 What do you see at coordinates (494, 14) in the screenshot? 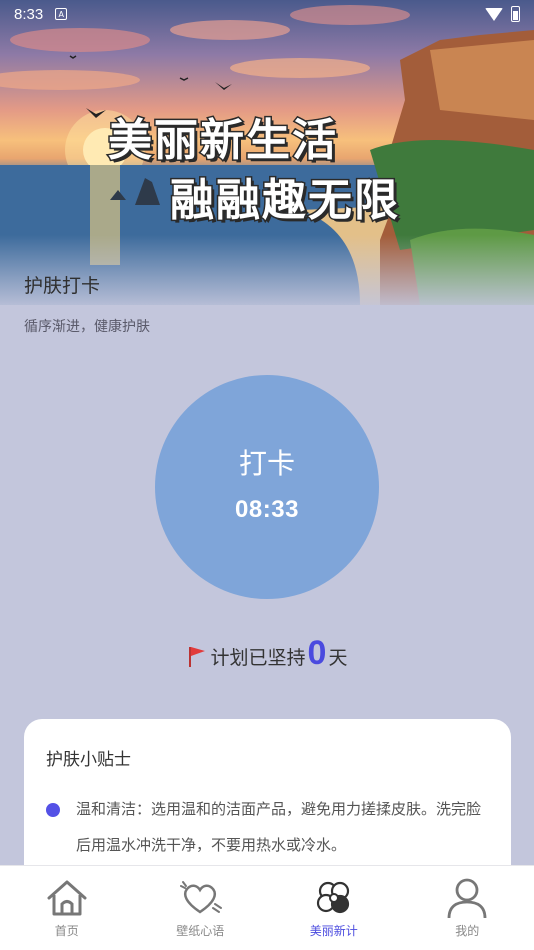
I see `wifi-icon` at bounding box center [494, 14].